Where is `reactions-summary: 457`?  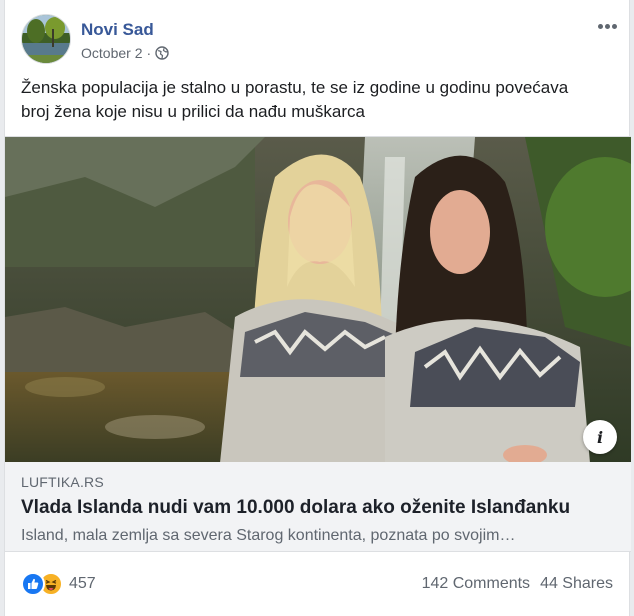 reactions-summary: 457 is located at coordinates (58, 584).